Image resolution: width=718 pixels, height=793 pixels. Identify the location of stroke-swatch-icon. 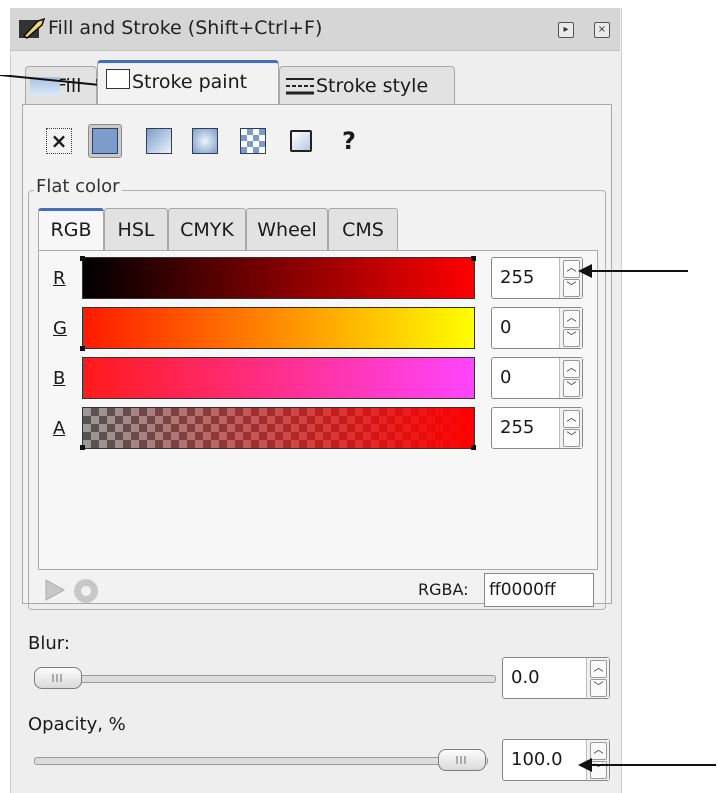
(118, 79).